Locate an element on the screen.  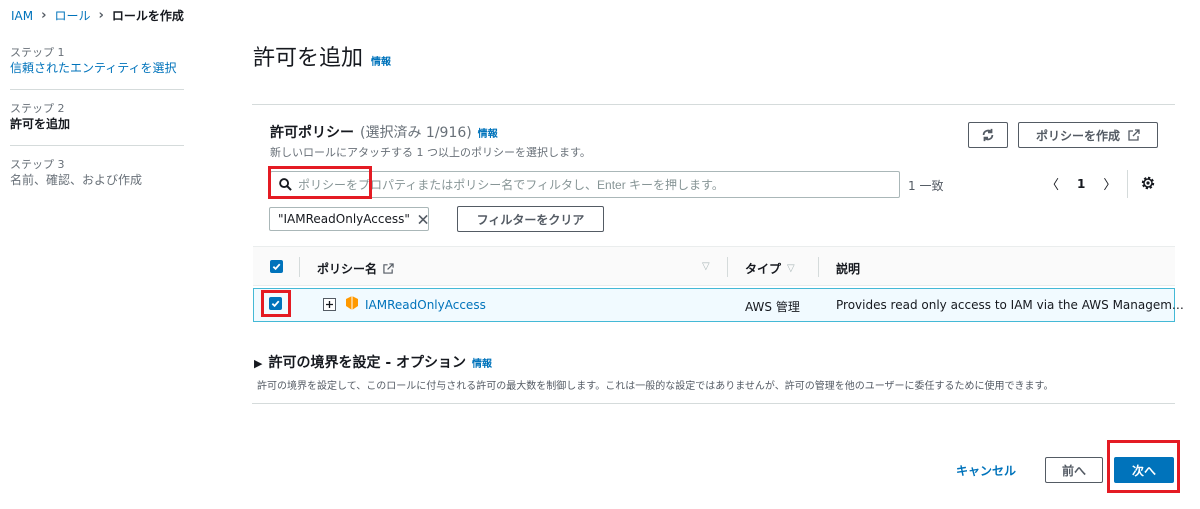
match-count: 1 一致 is located at coordinates (926, 186).